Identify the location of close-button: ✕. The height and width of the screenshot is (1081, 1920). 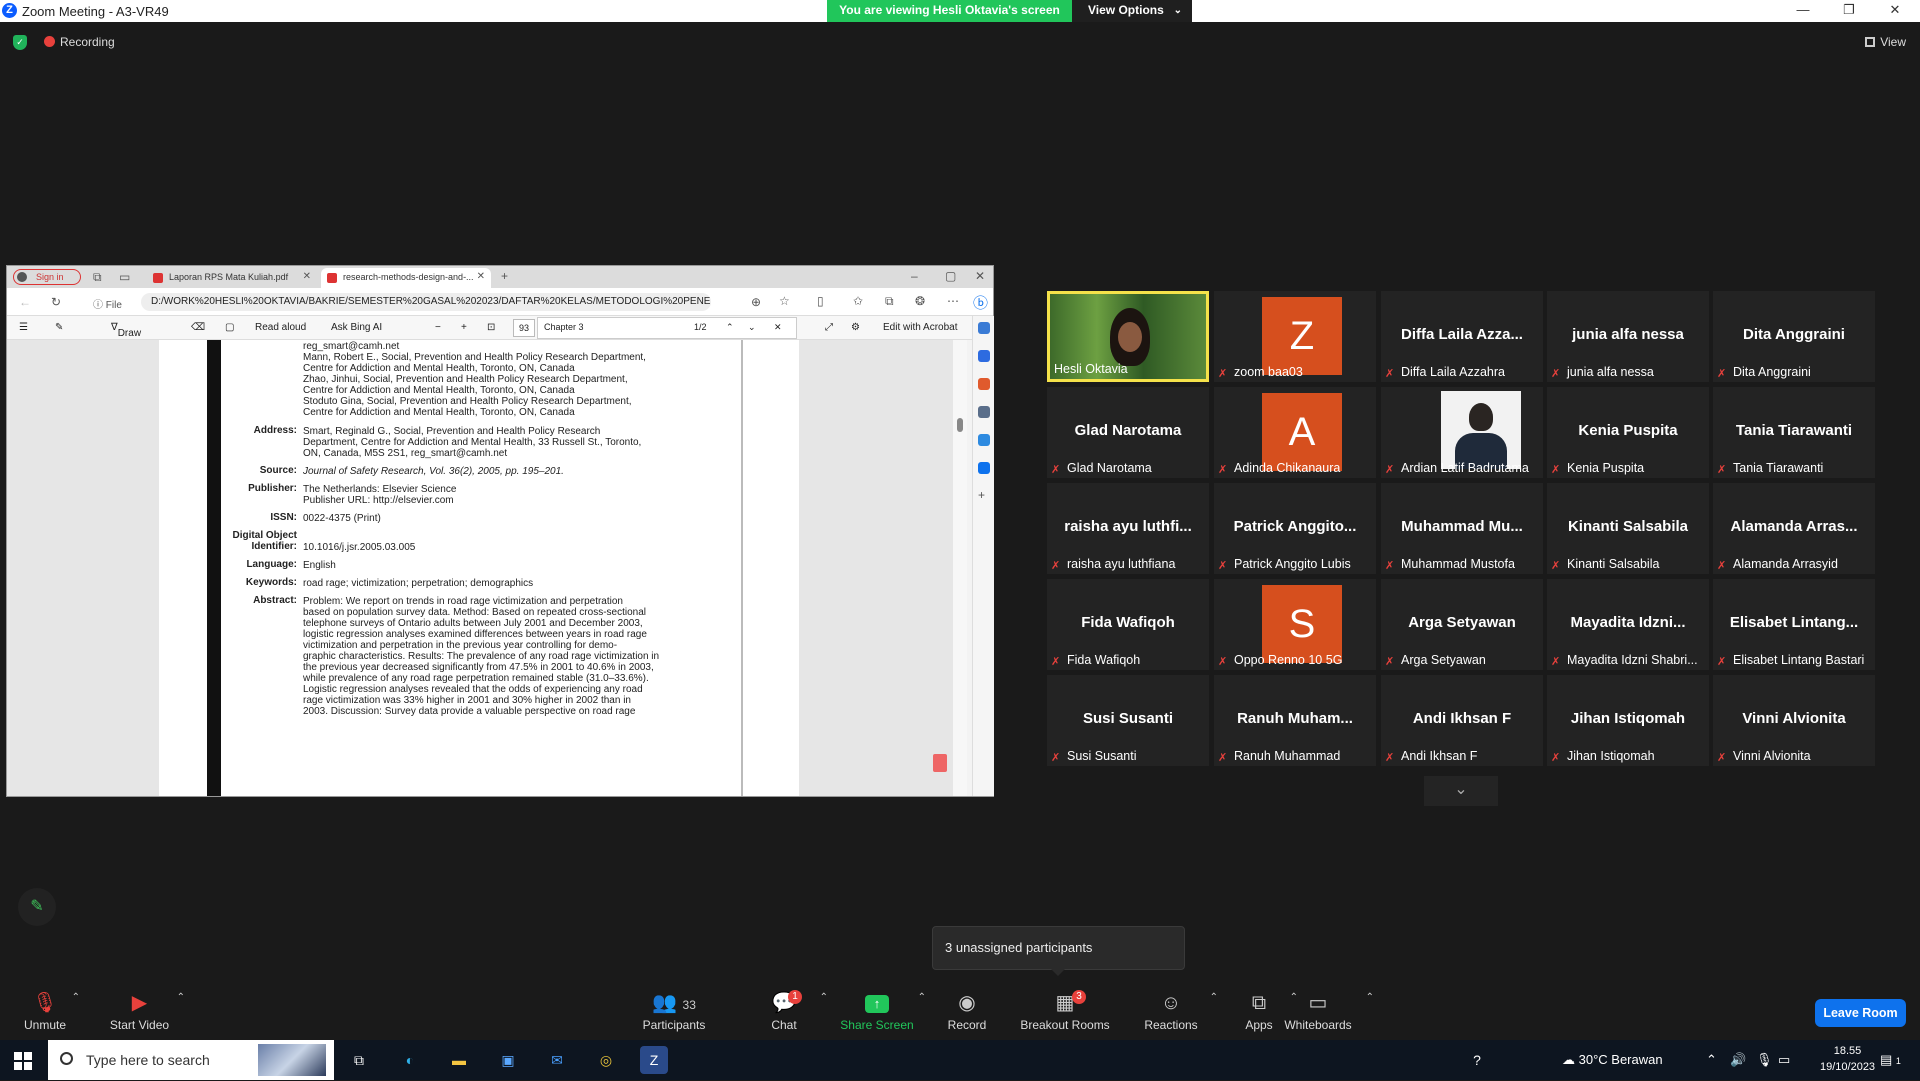
(1895, 11).